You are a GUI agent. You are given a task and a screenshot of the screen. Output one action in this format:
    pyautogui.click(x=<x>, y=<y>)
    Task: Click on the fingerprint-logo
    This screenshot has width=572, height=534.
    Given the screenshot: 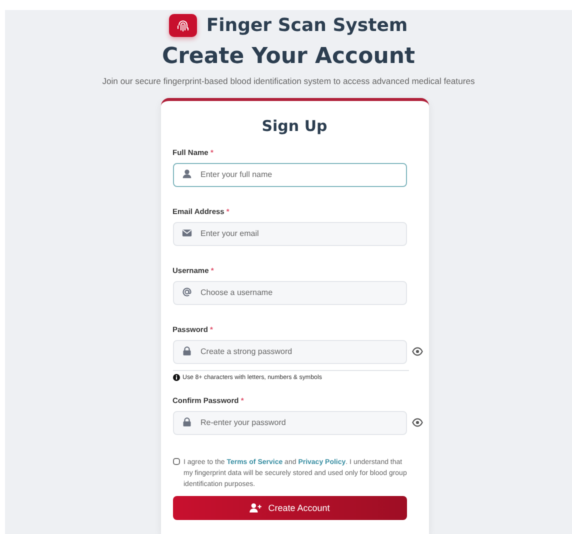 What is the action you would take?
    pyautogui.click(x=183, y=25)
    